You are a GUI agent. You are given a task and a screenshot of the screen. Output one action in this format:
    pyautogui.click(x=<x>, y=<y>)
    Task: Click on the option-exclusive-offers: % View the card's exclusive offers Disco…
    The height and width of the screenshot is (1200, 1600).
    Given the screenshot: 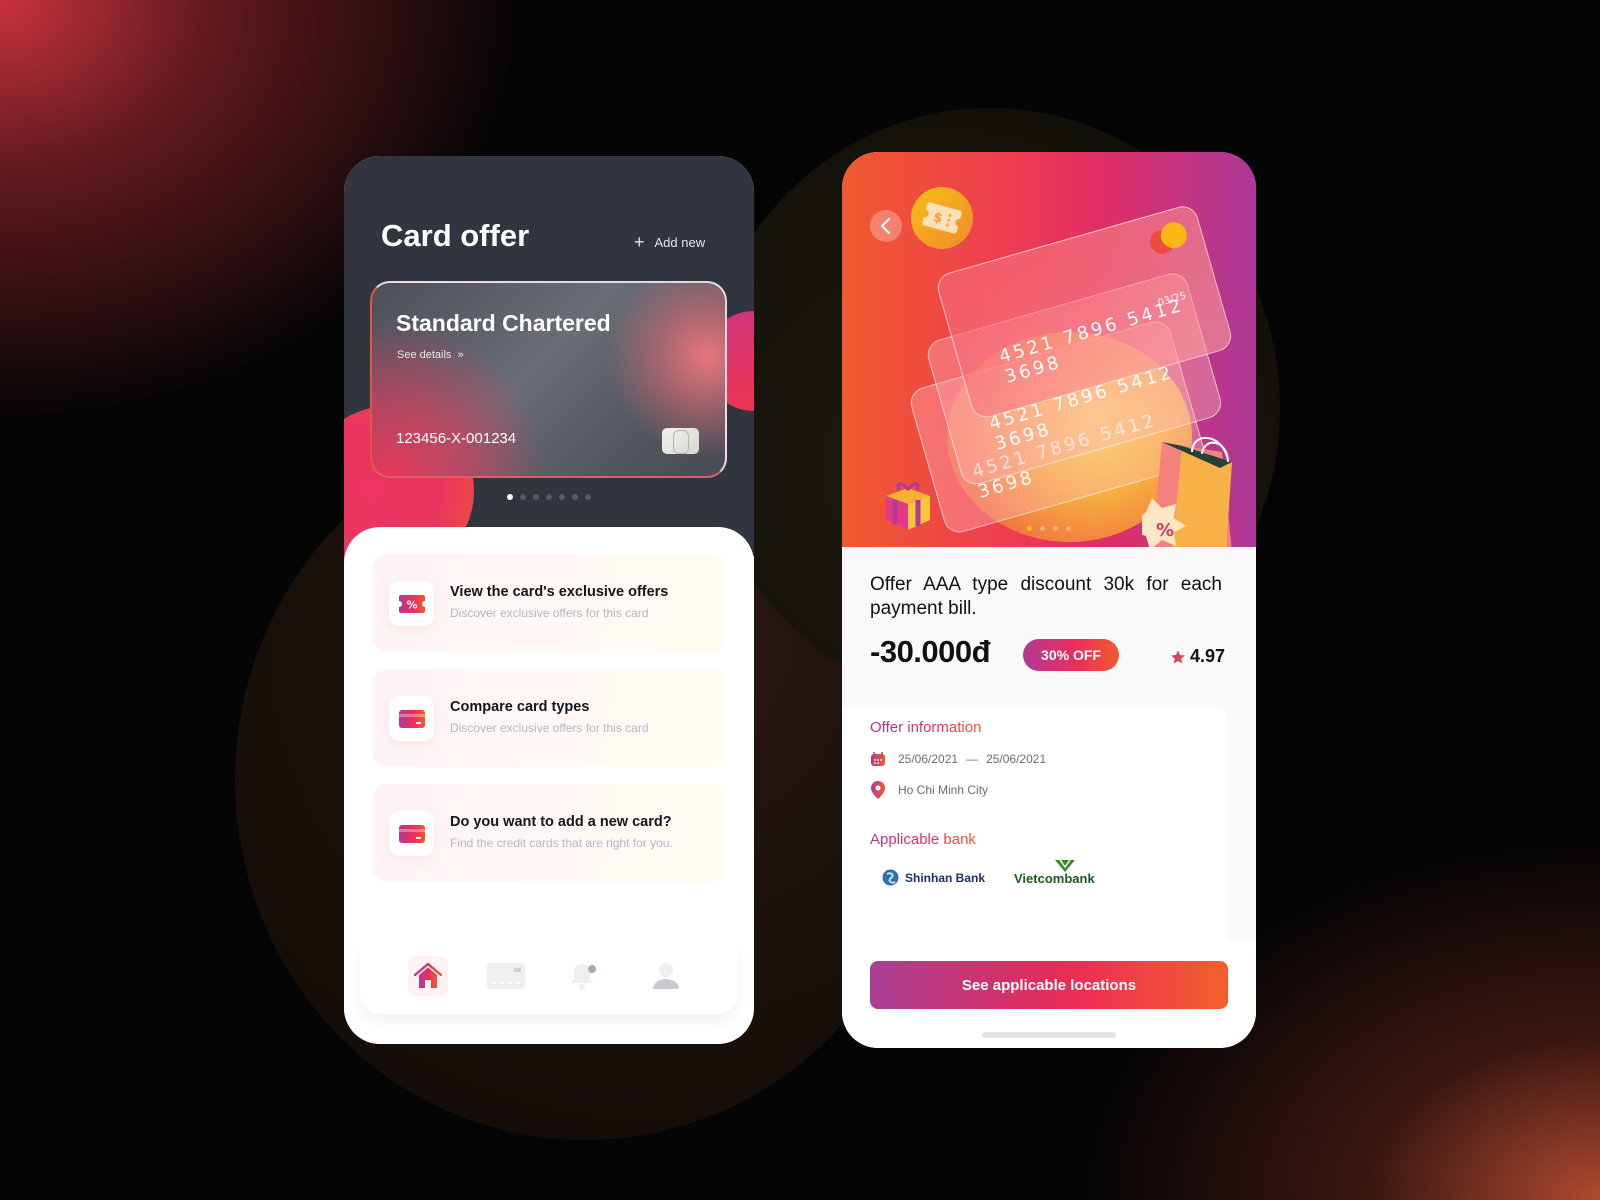 What is the action you would take?
    pyautogui.click(x=549, y=603)
    